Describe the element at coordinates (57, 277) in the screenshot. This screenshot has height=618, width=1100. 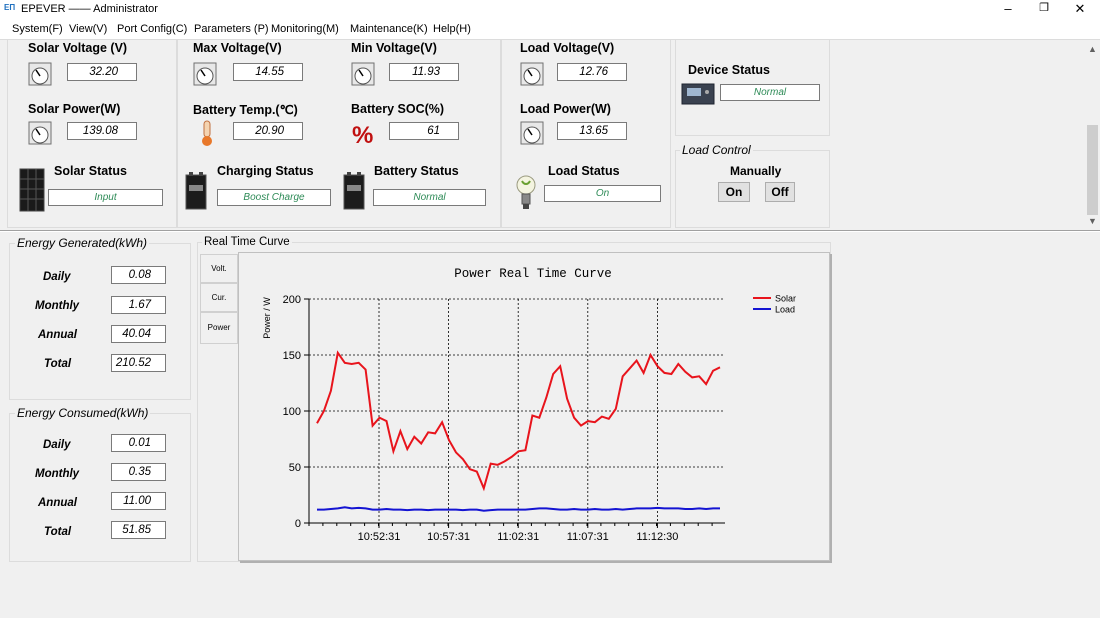
I see `energy-generated-daily-label: Daily` at that location.